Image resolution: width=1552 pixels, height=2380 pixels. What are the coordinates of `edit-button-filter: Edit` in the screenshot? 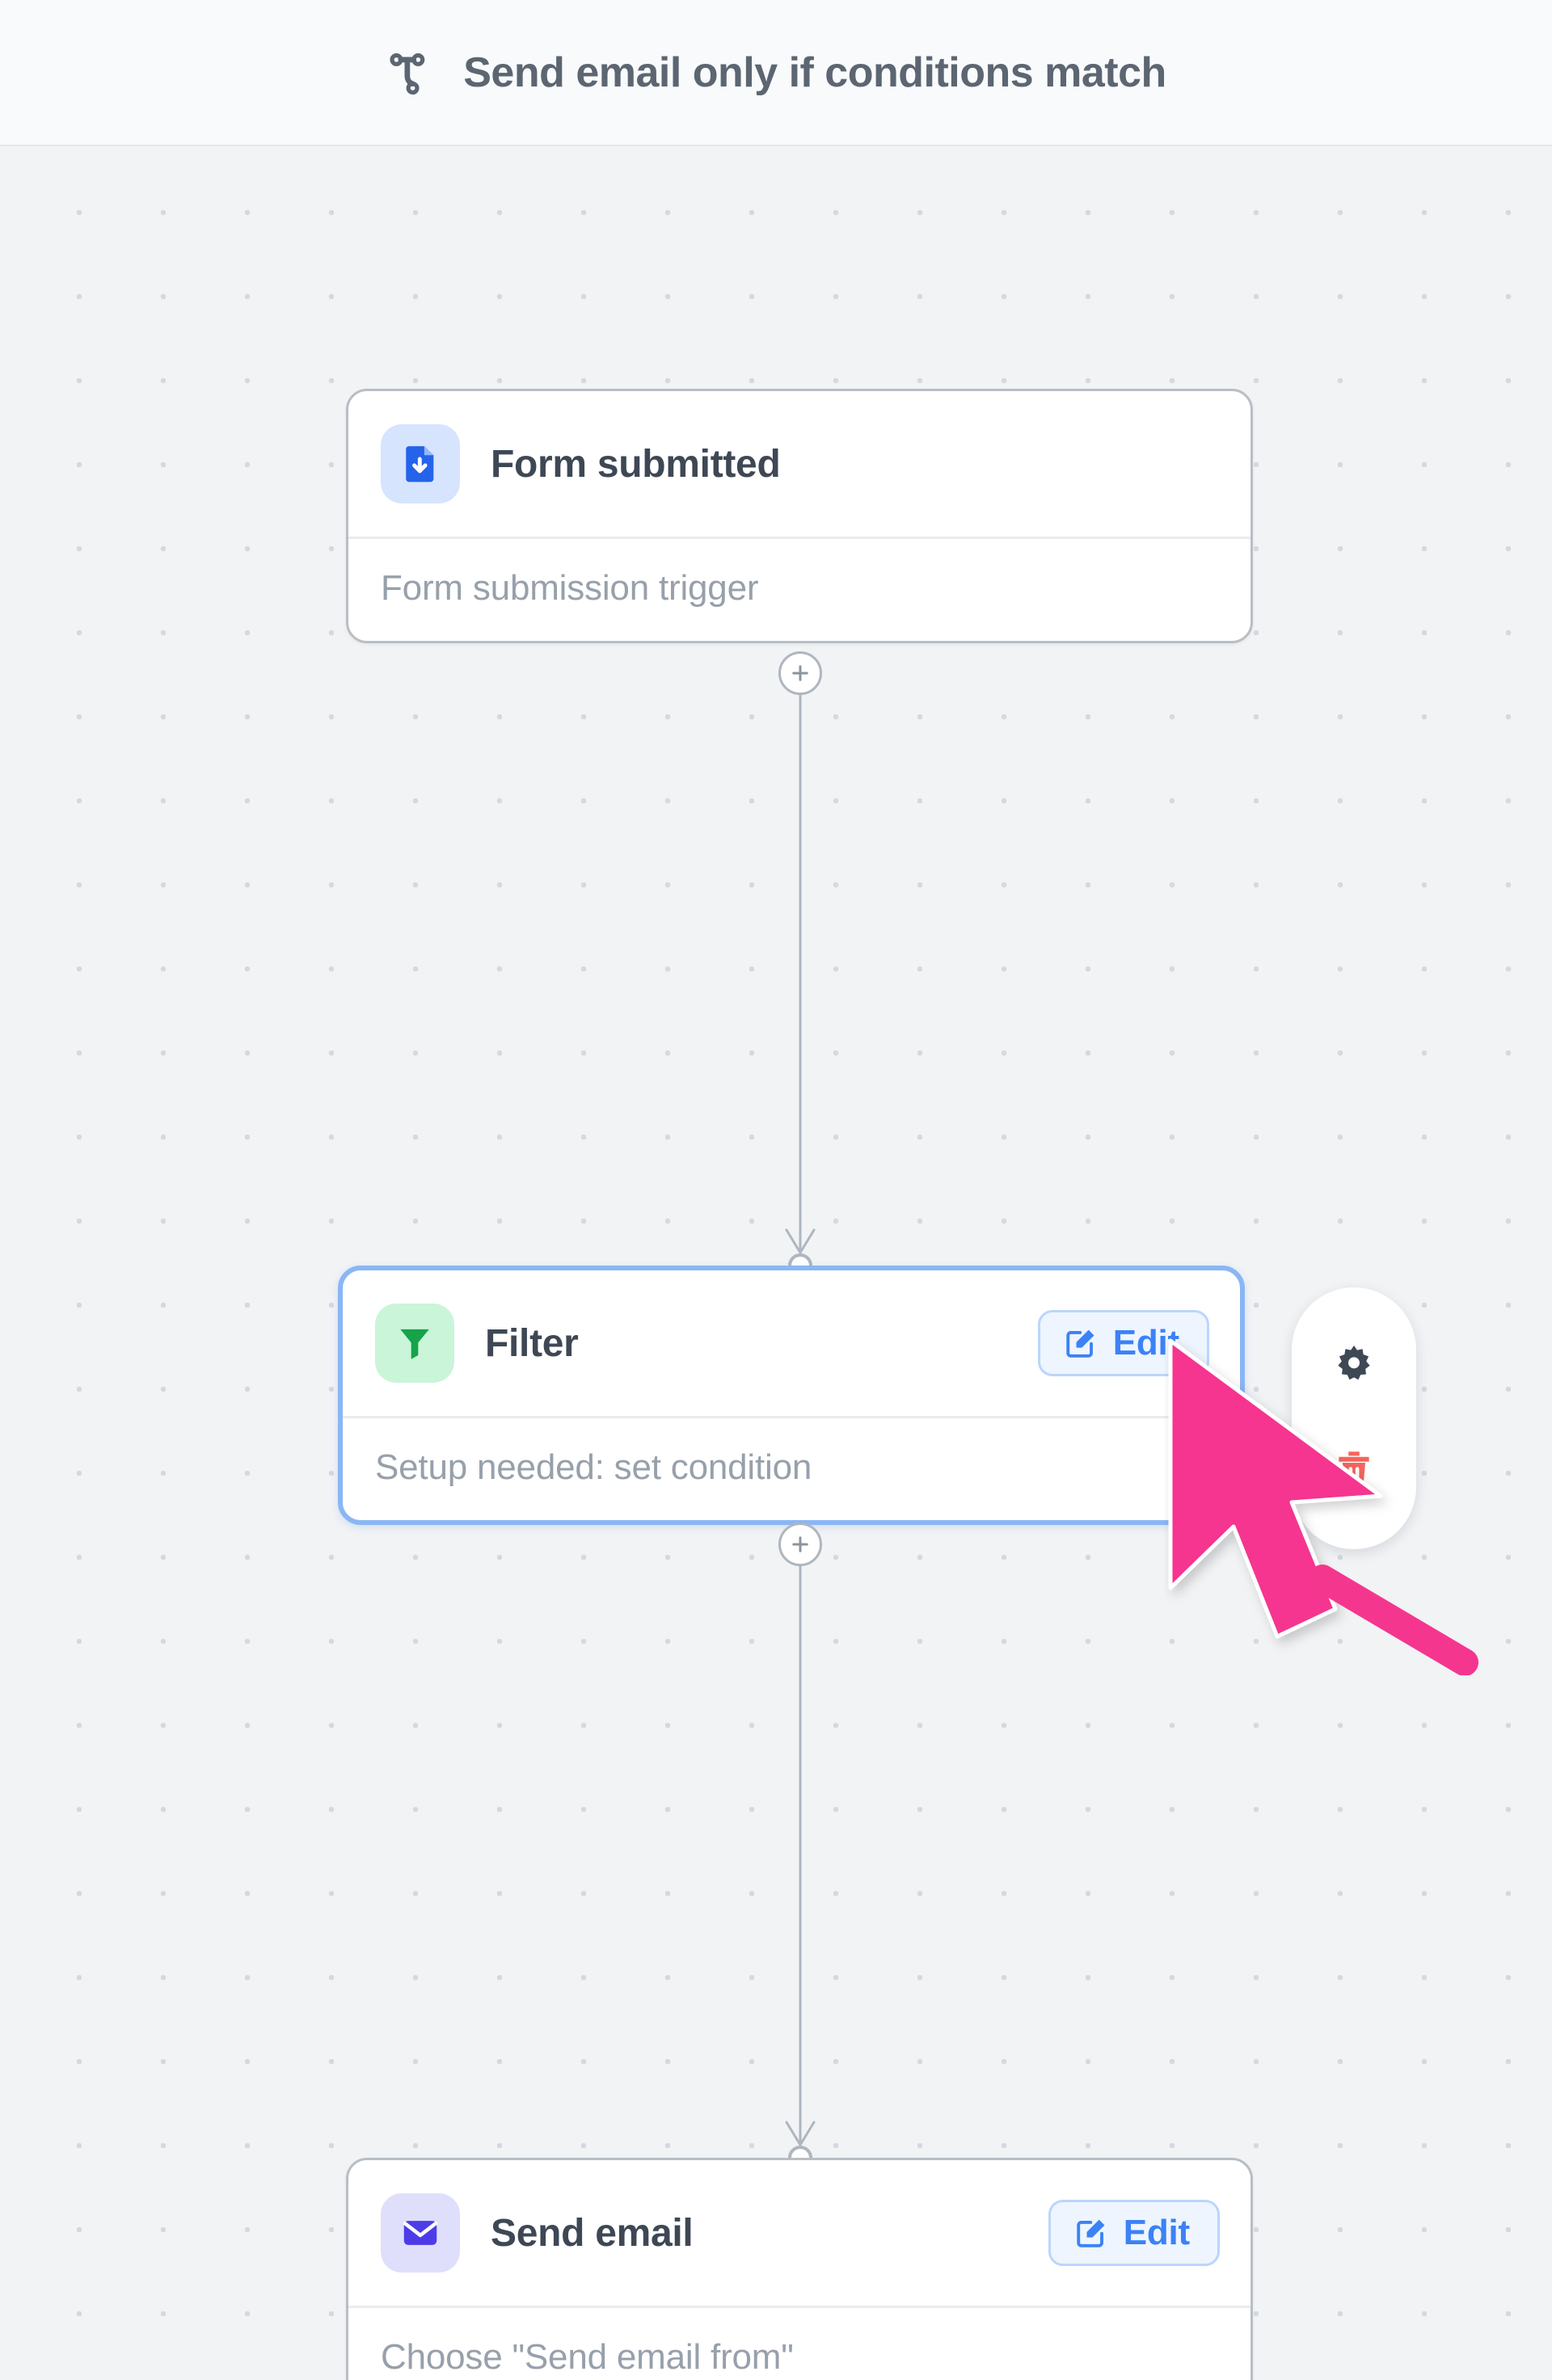 It's located at (1123, 1343).